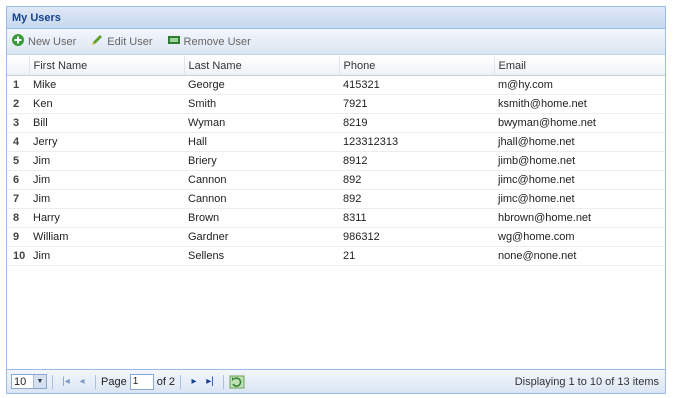  I want to click on page-size-value: 10, so click(20, 381).